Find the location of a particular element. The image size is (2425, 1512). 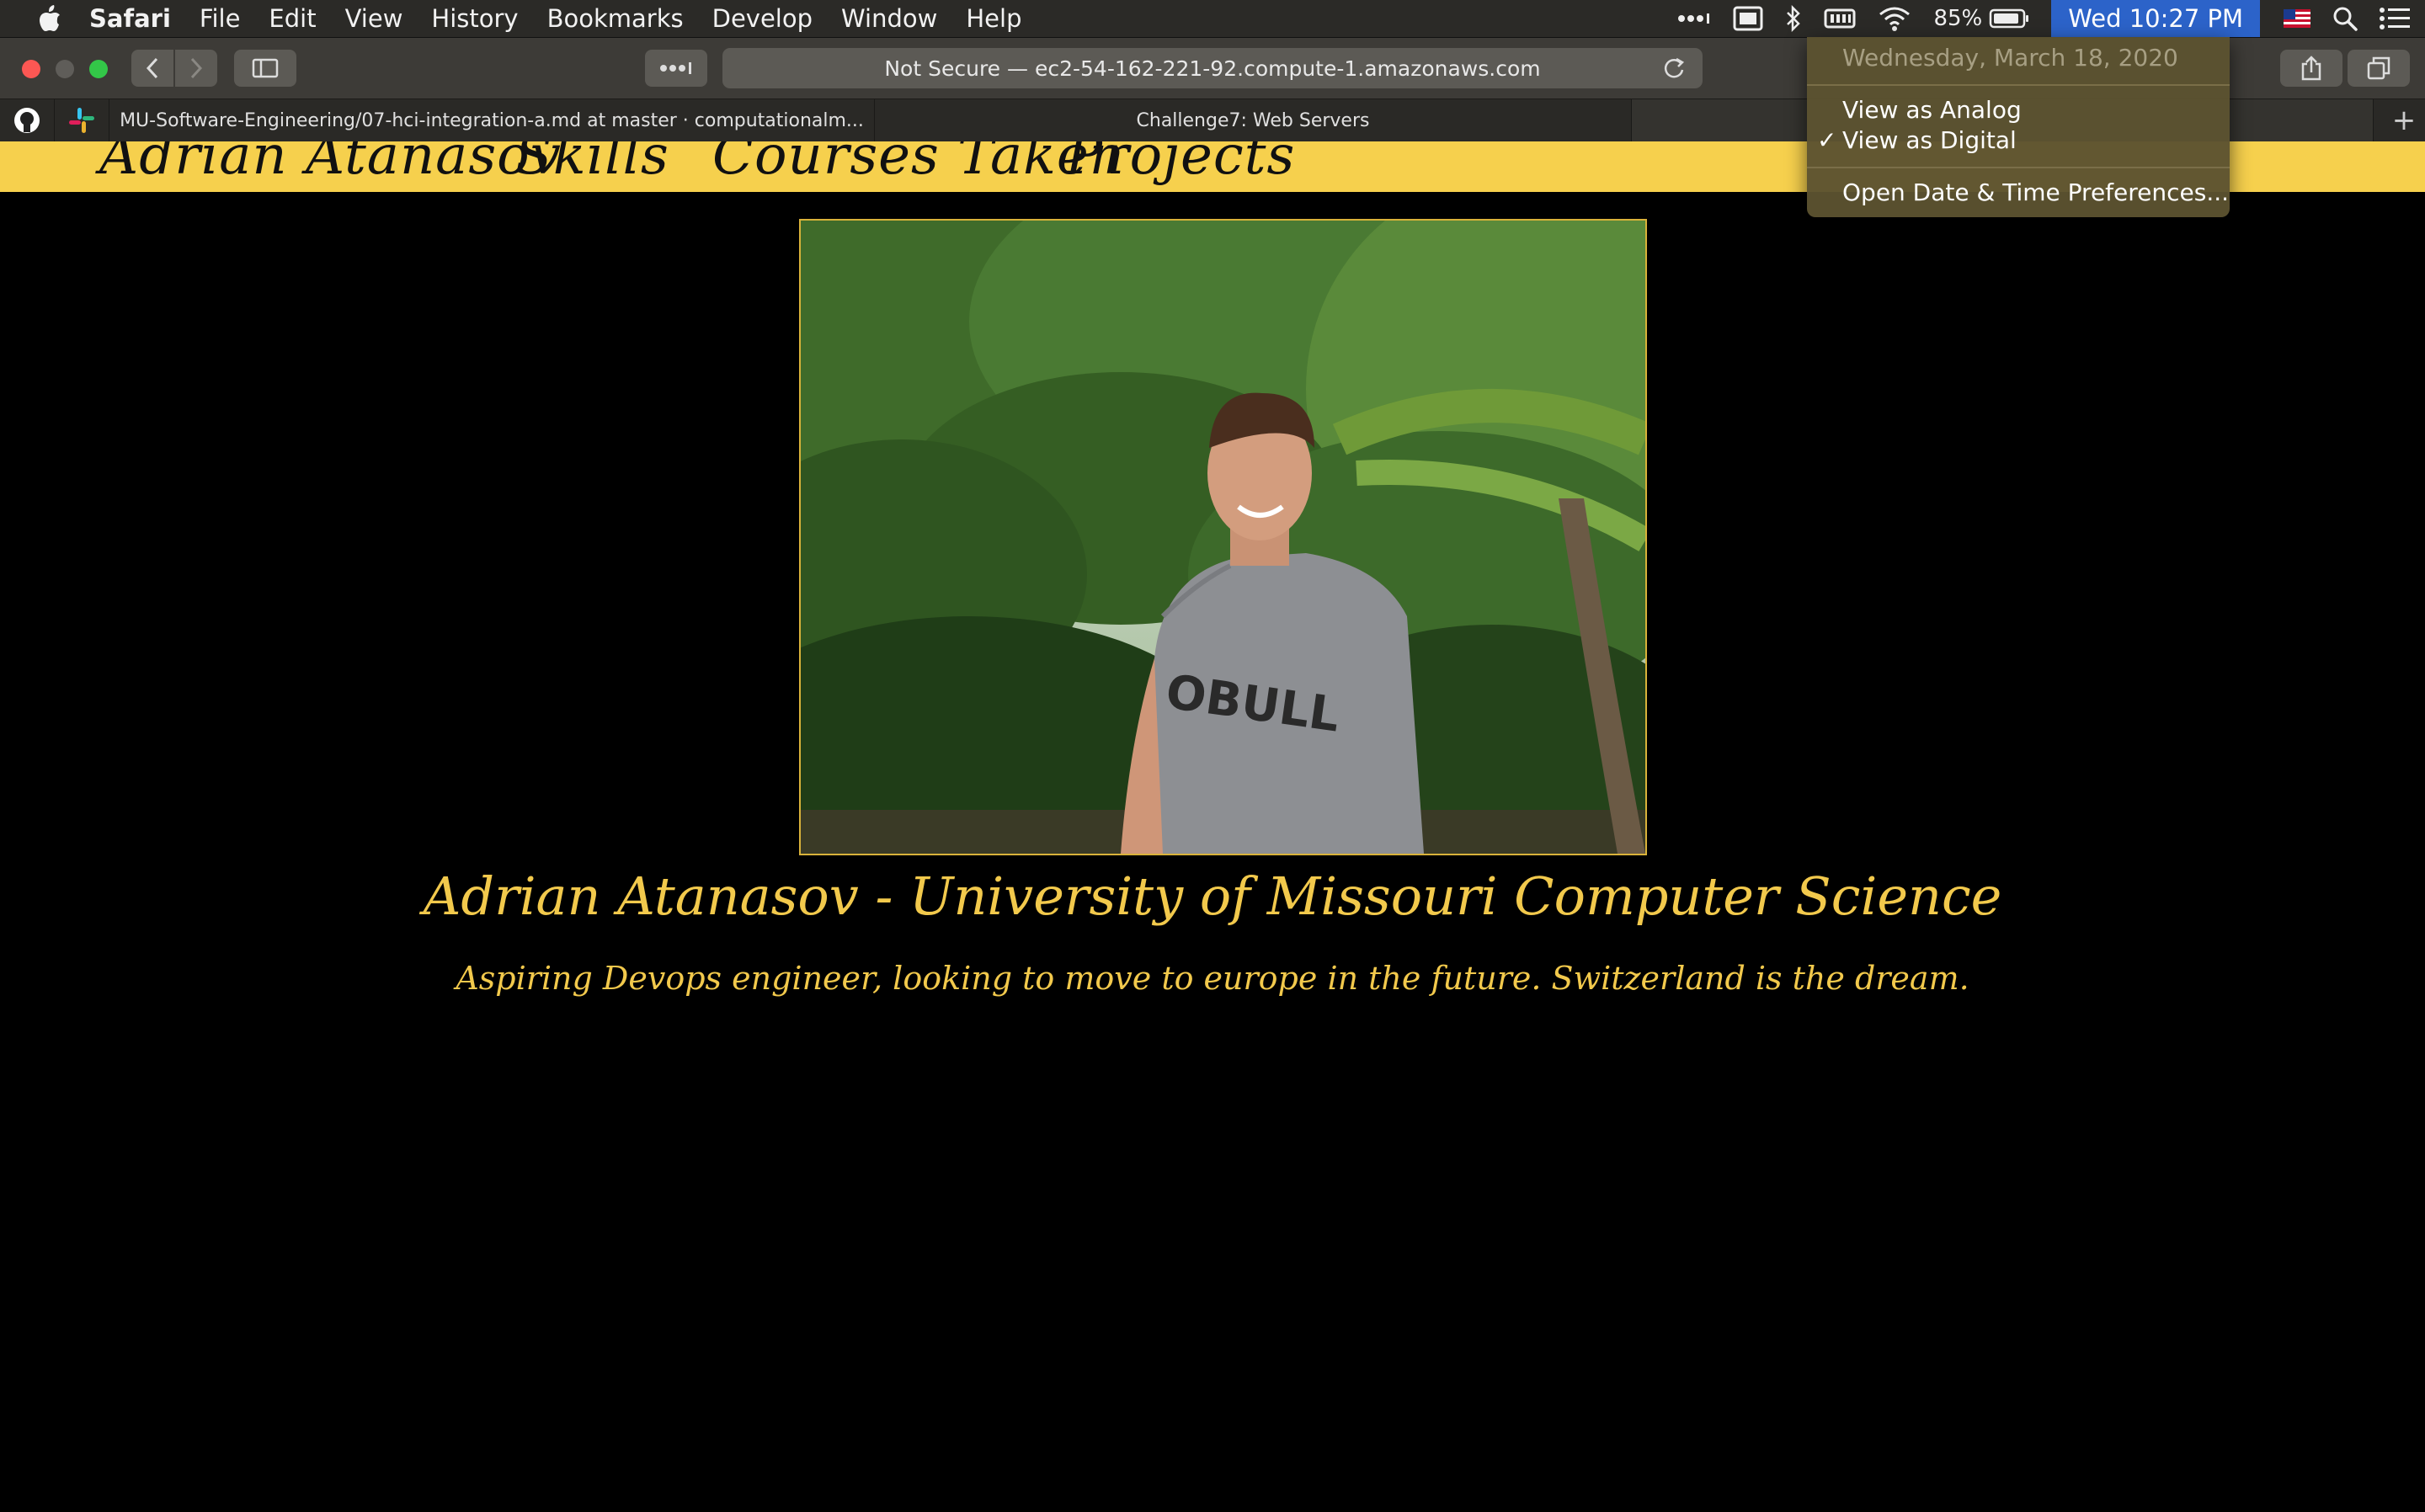

battery-percent: 85% is located at coordinates (1958, 18).